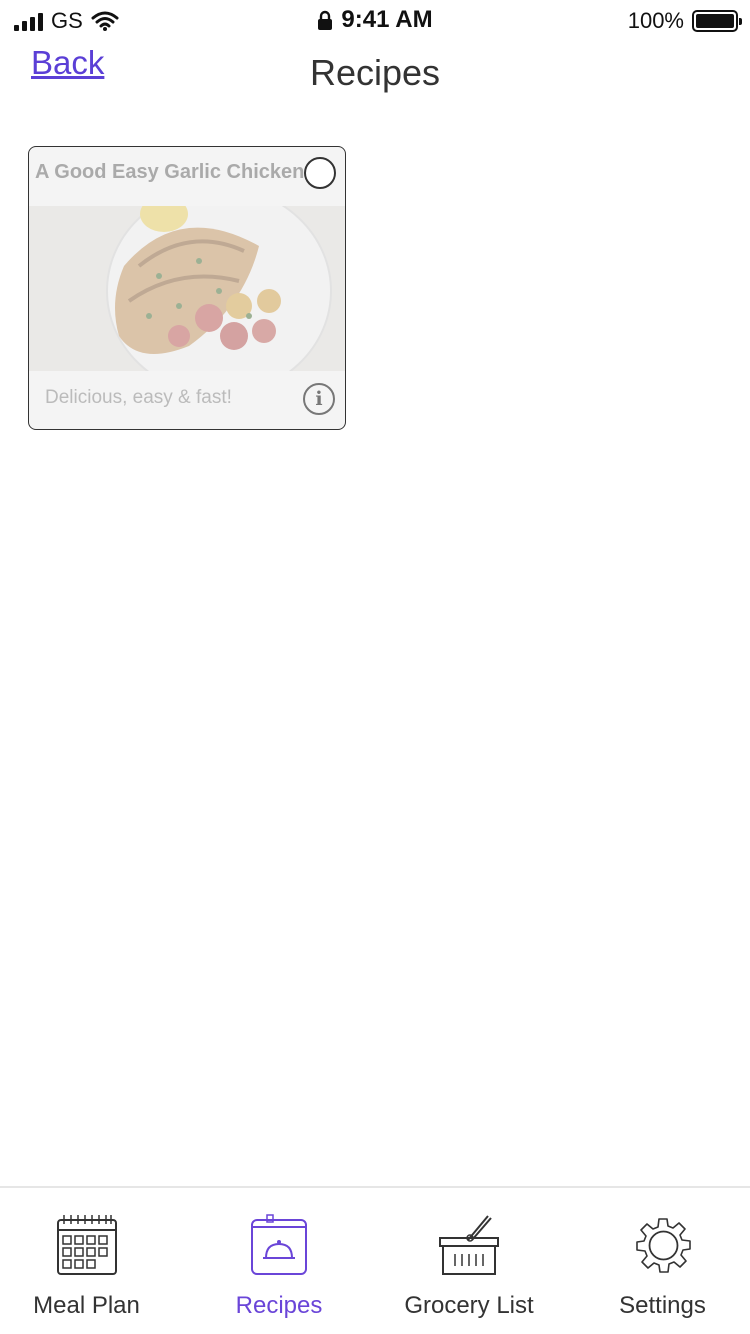 The width and height of the screenshot is (750, 1334). Describe the element at coordinates (279, 1305) in the screenshot. I see `tab-label-recipes: Recipes` at that location.